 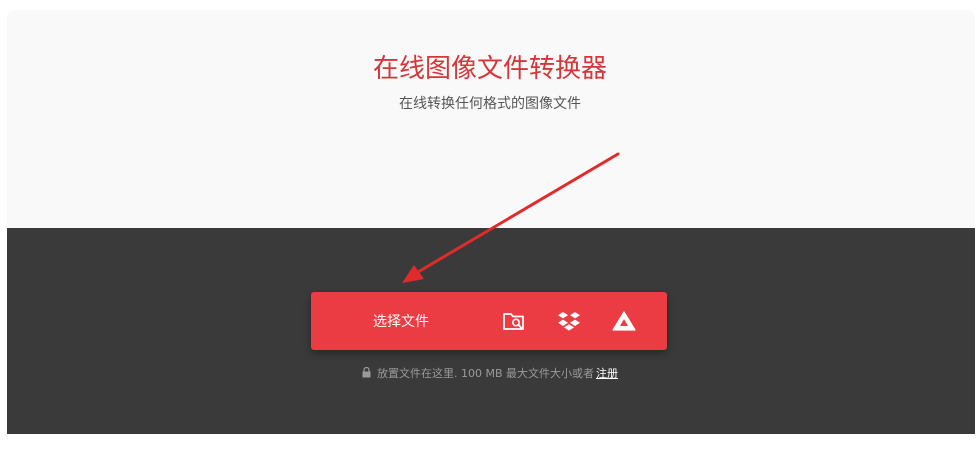 I want to click on from-device-button, so click(x=514, y=321).